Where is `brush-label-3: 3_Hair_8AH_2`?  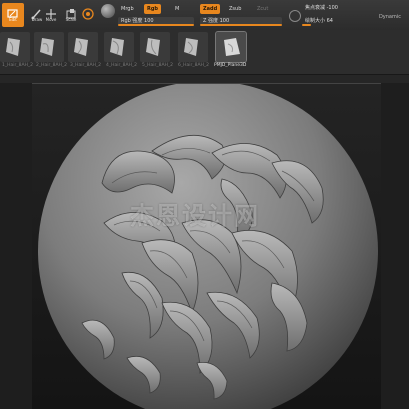 brush-label-3: 3_Hair_8AH_2 is located at coordinates (86, 65).